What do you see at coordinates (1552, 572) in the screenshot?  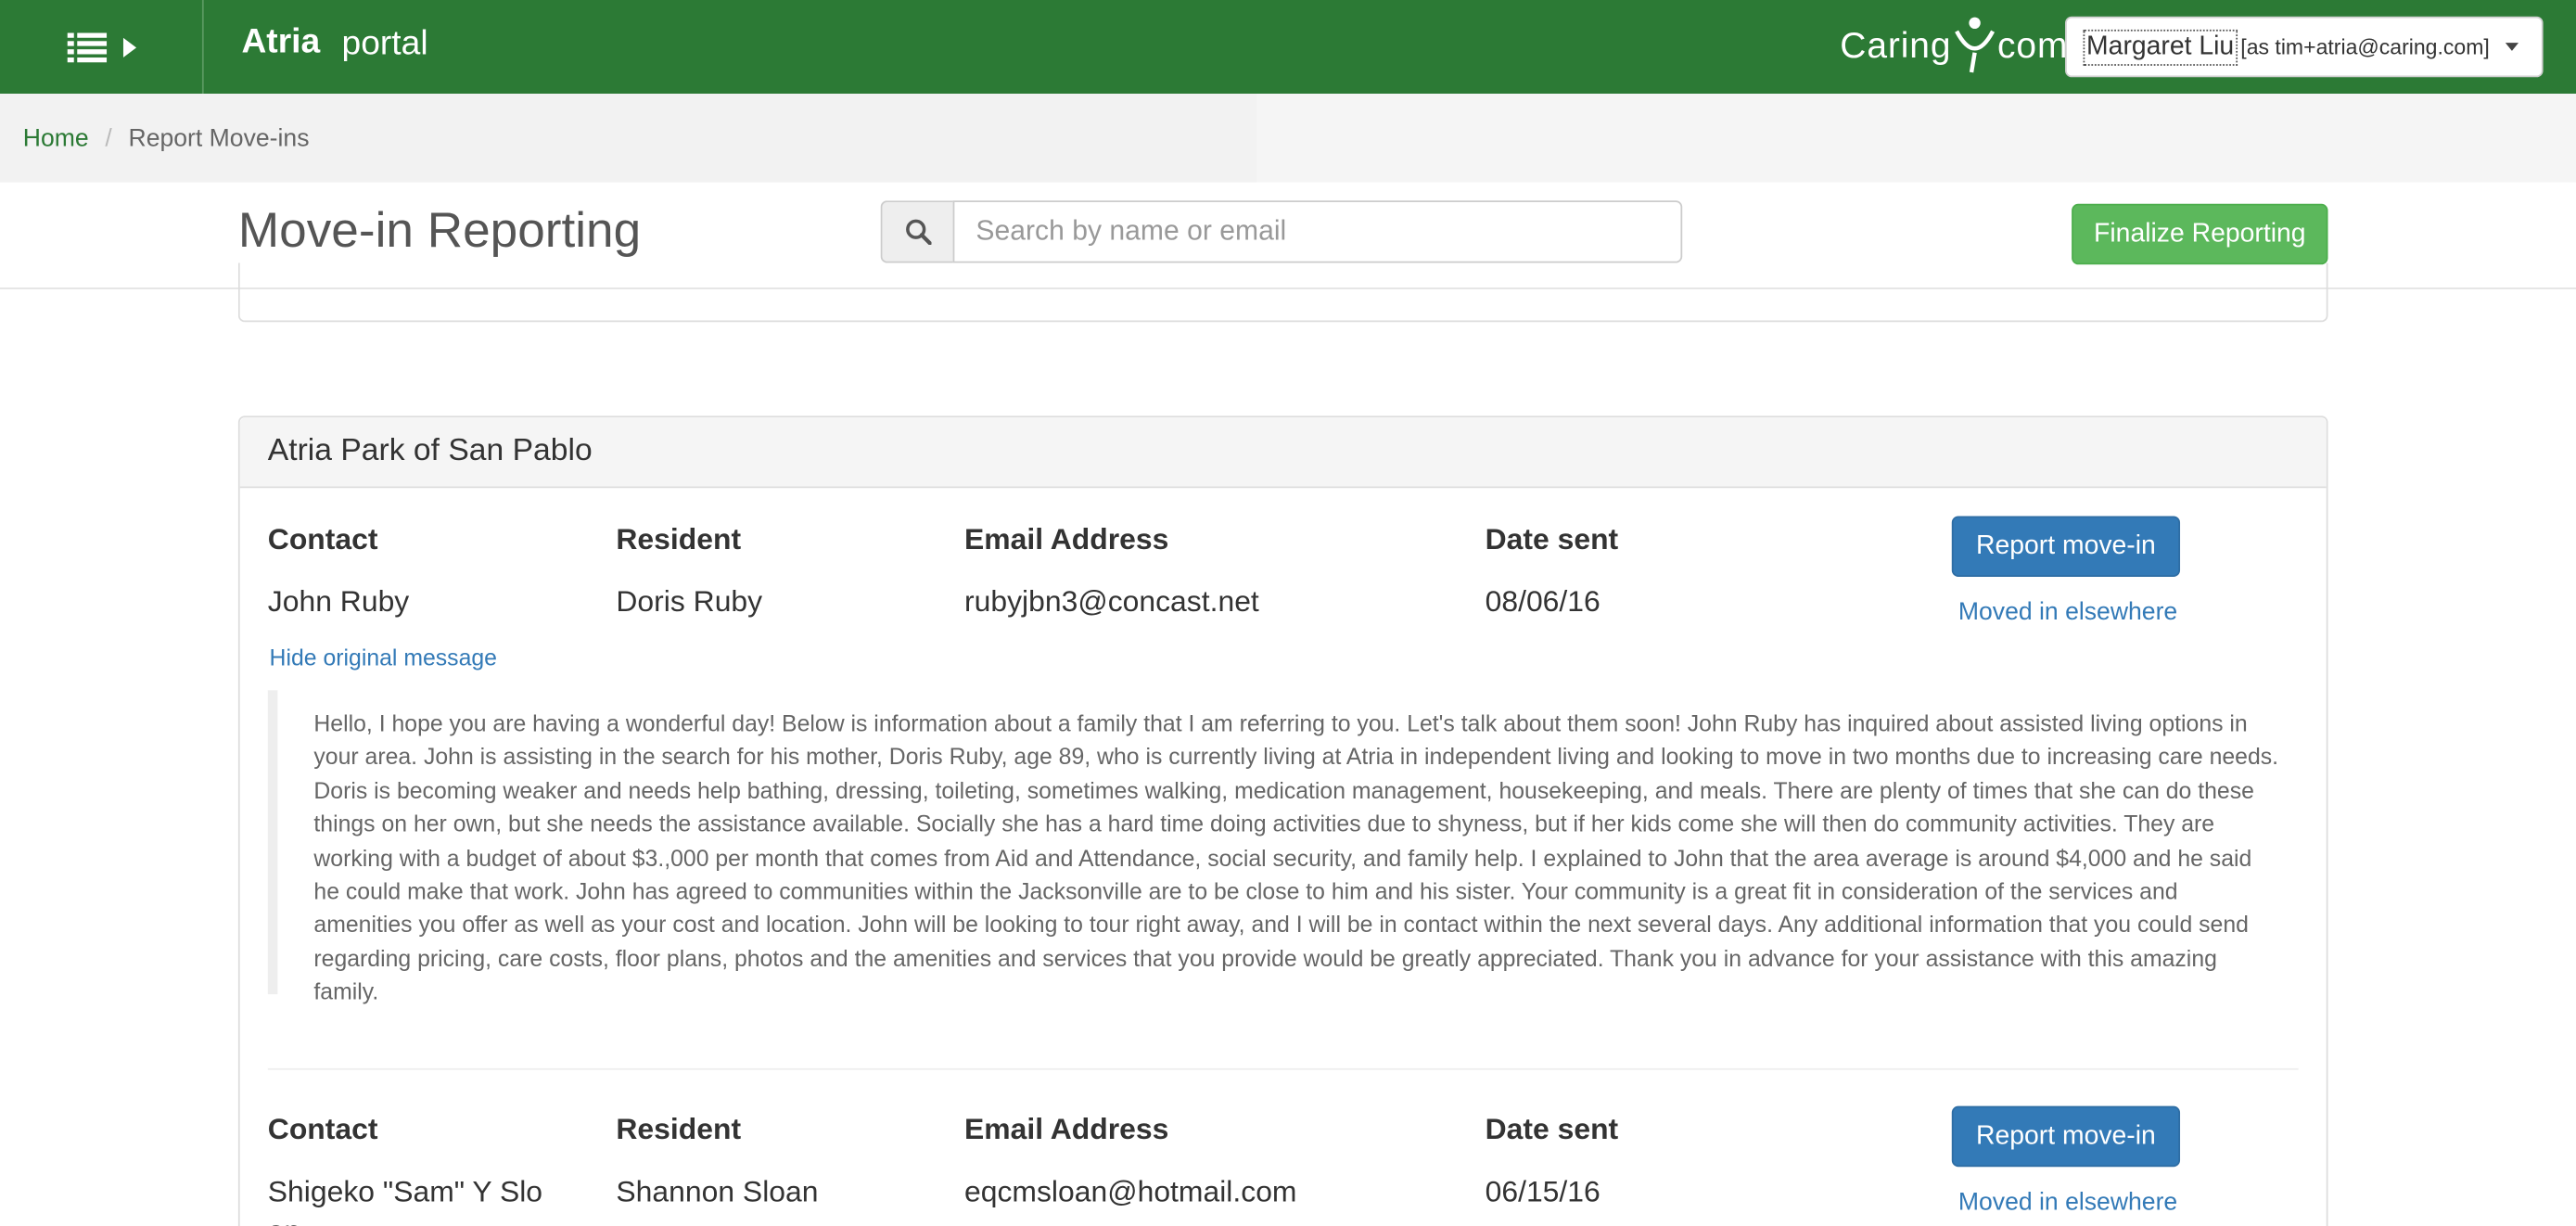 I see `lead-date-column: Date sent 08/06/16` at bounding box center [1552, 572].